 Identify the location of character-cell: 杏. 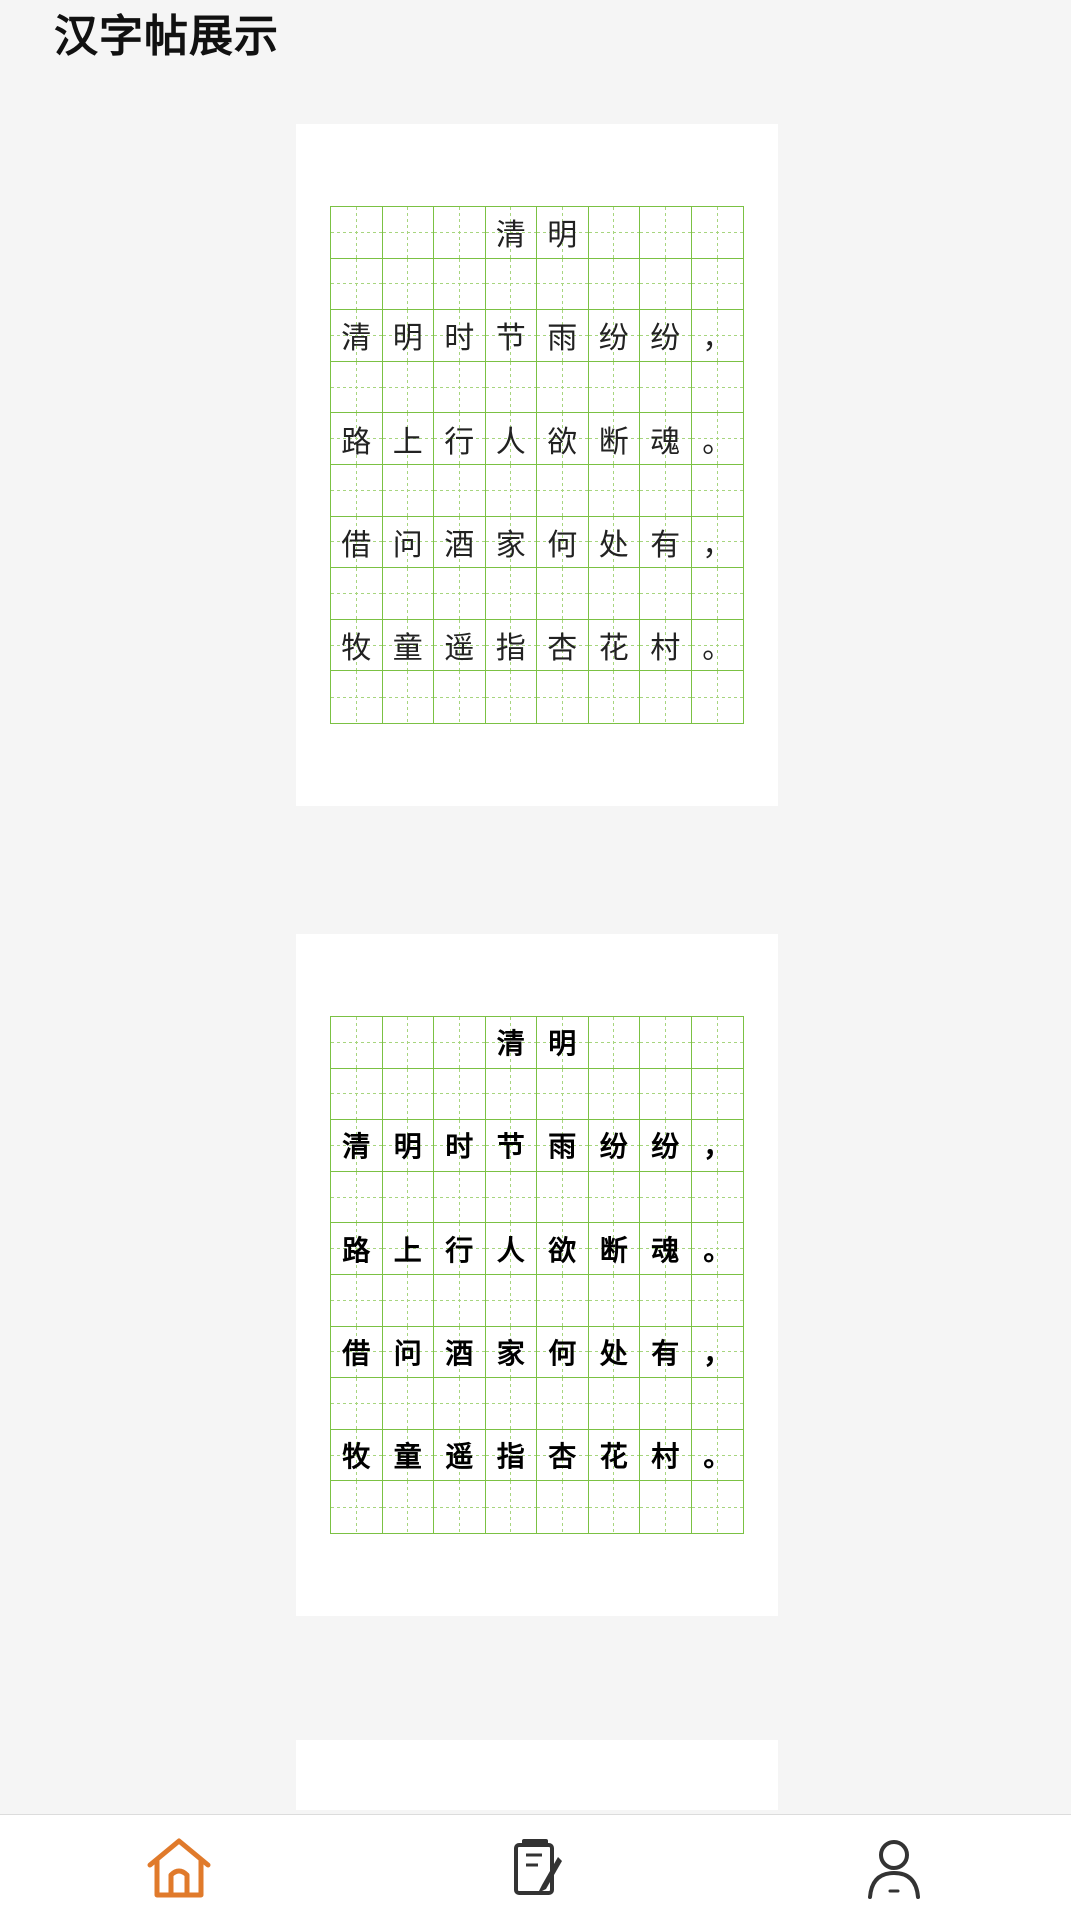
(563, 645).